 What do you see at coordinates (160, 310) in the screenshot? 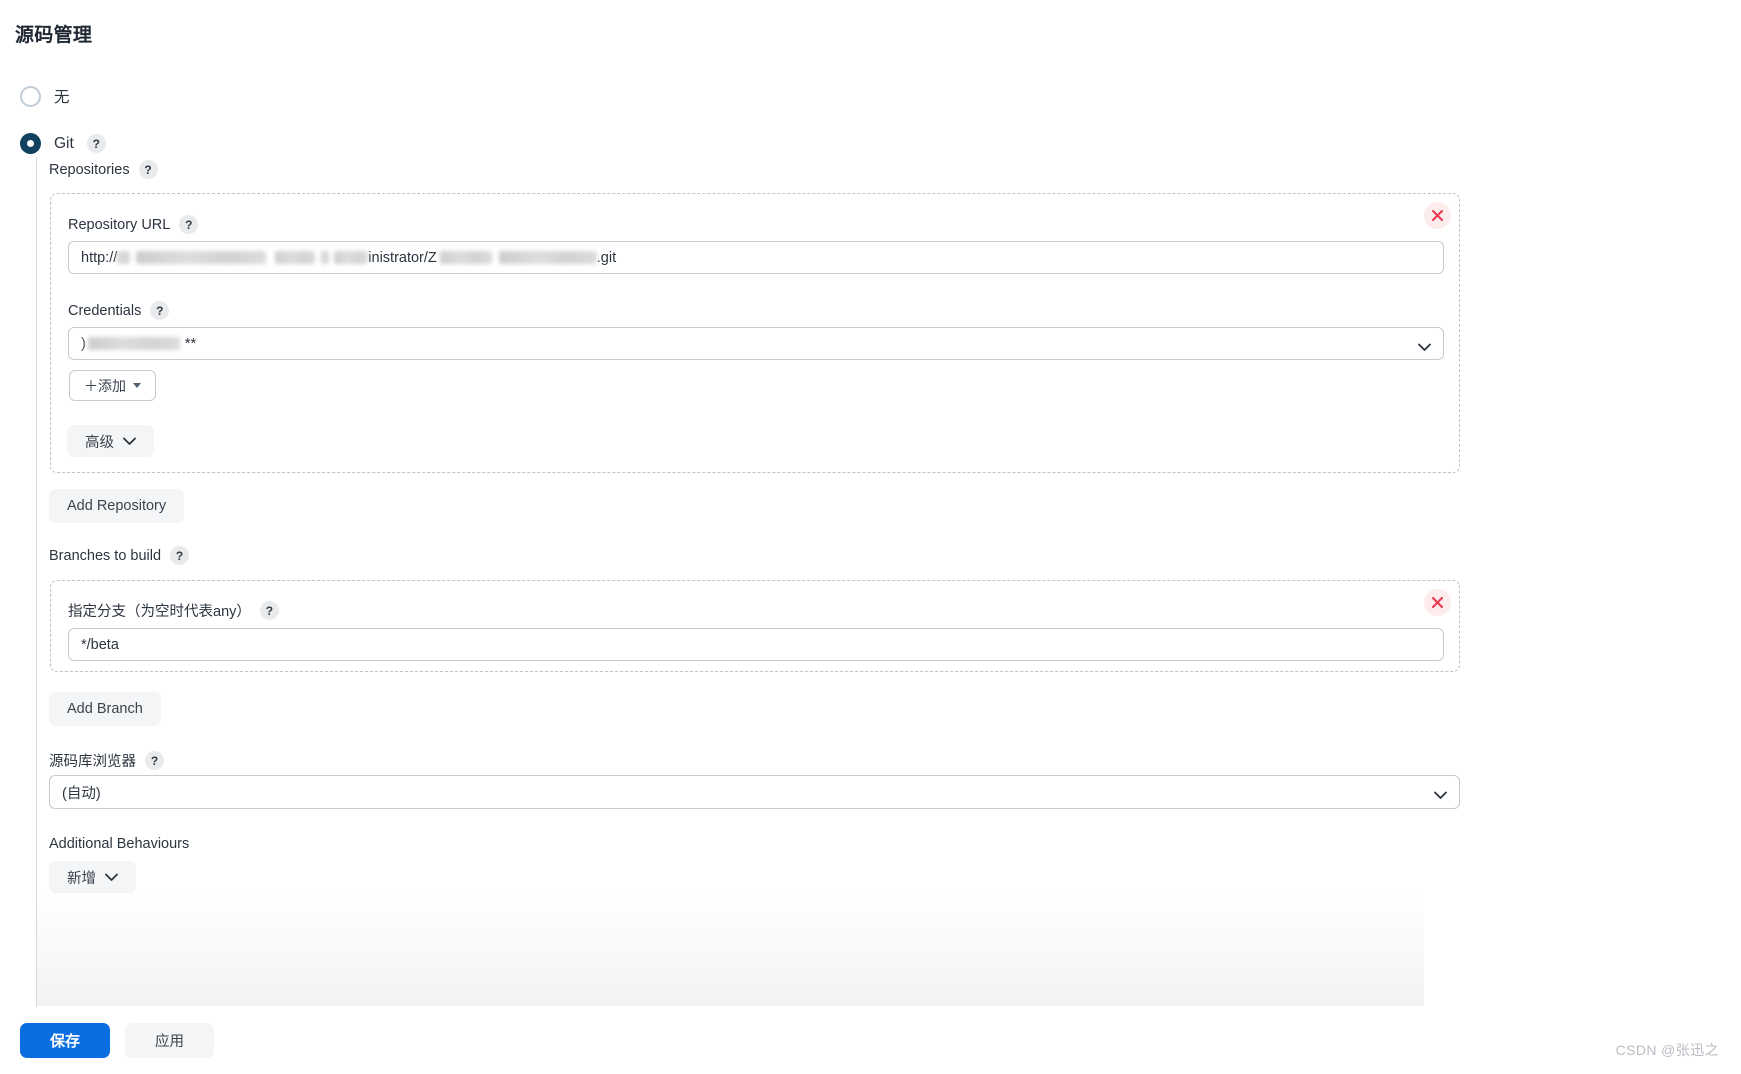
I see `help-icon-credentials: ?` at bounding box center [160, 310].